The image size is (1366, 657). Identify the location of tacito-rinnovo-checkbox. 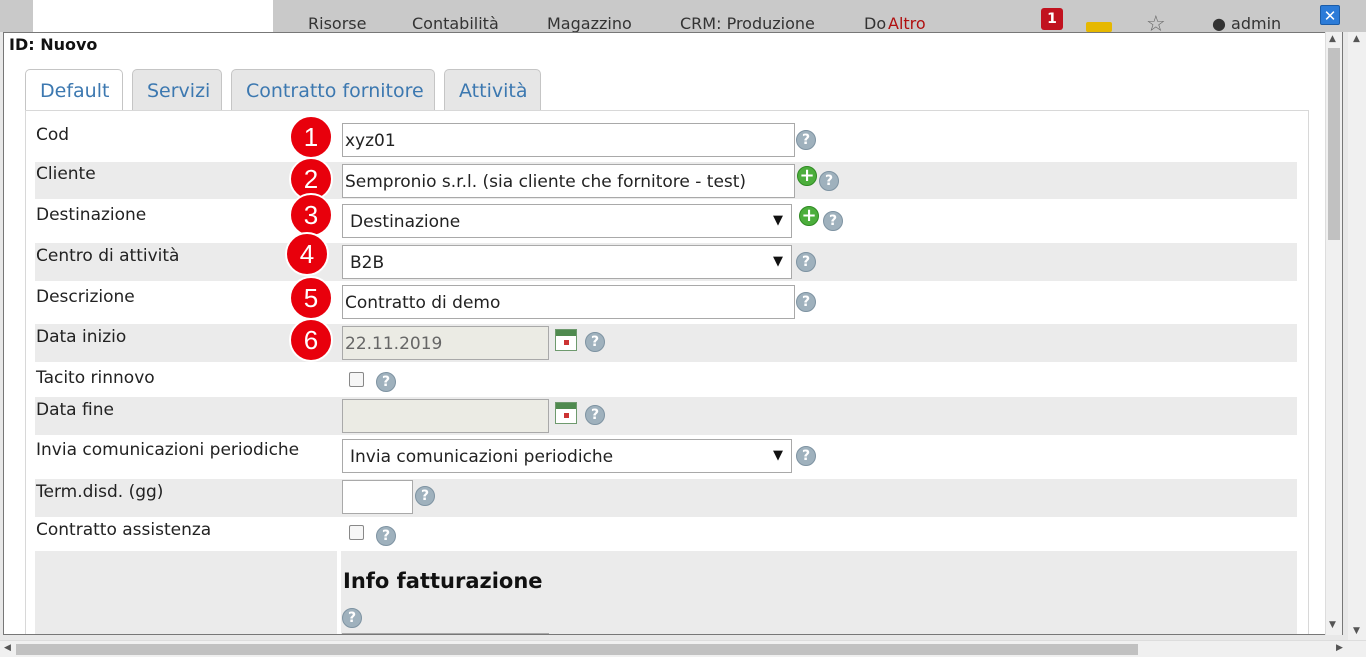
(356, 379).